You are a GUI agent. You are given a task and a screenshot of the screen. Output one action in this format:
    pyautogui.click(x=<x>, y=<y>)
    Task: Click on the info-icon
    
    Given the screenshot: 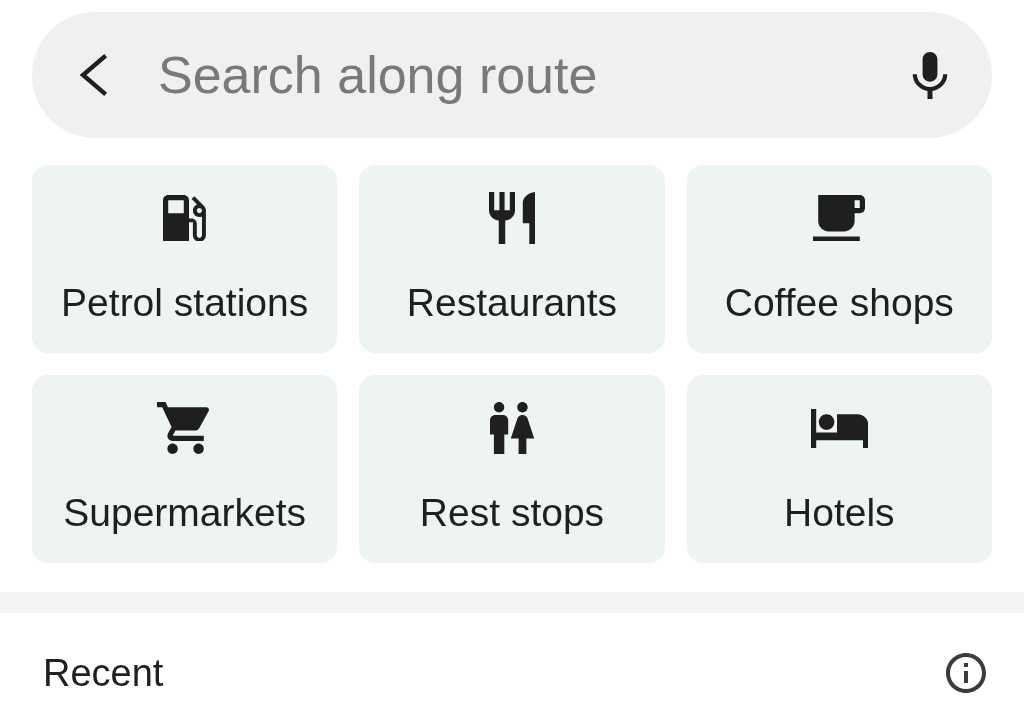 What is the action you would take?
    pyautogui.click(x=966, y=673)
    